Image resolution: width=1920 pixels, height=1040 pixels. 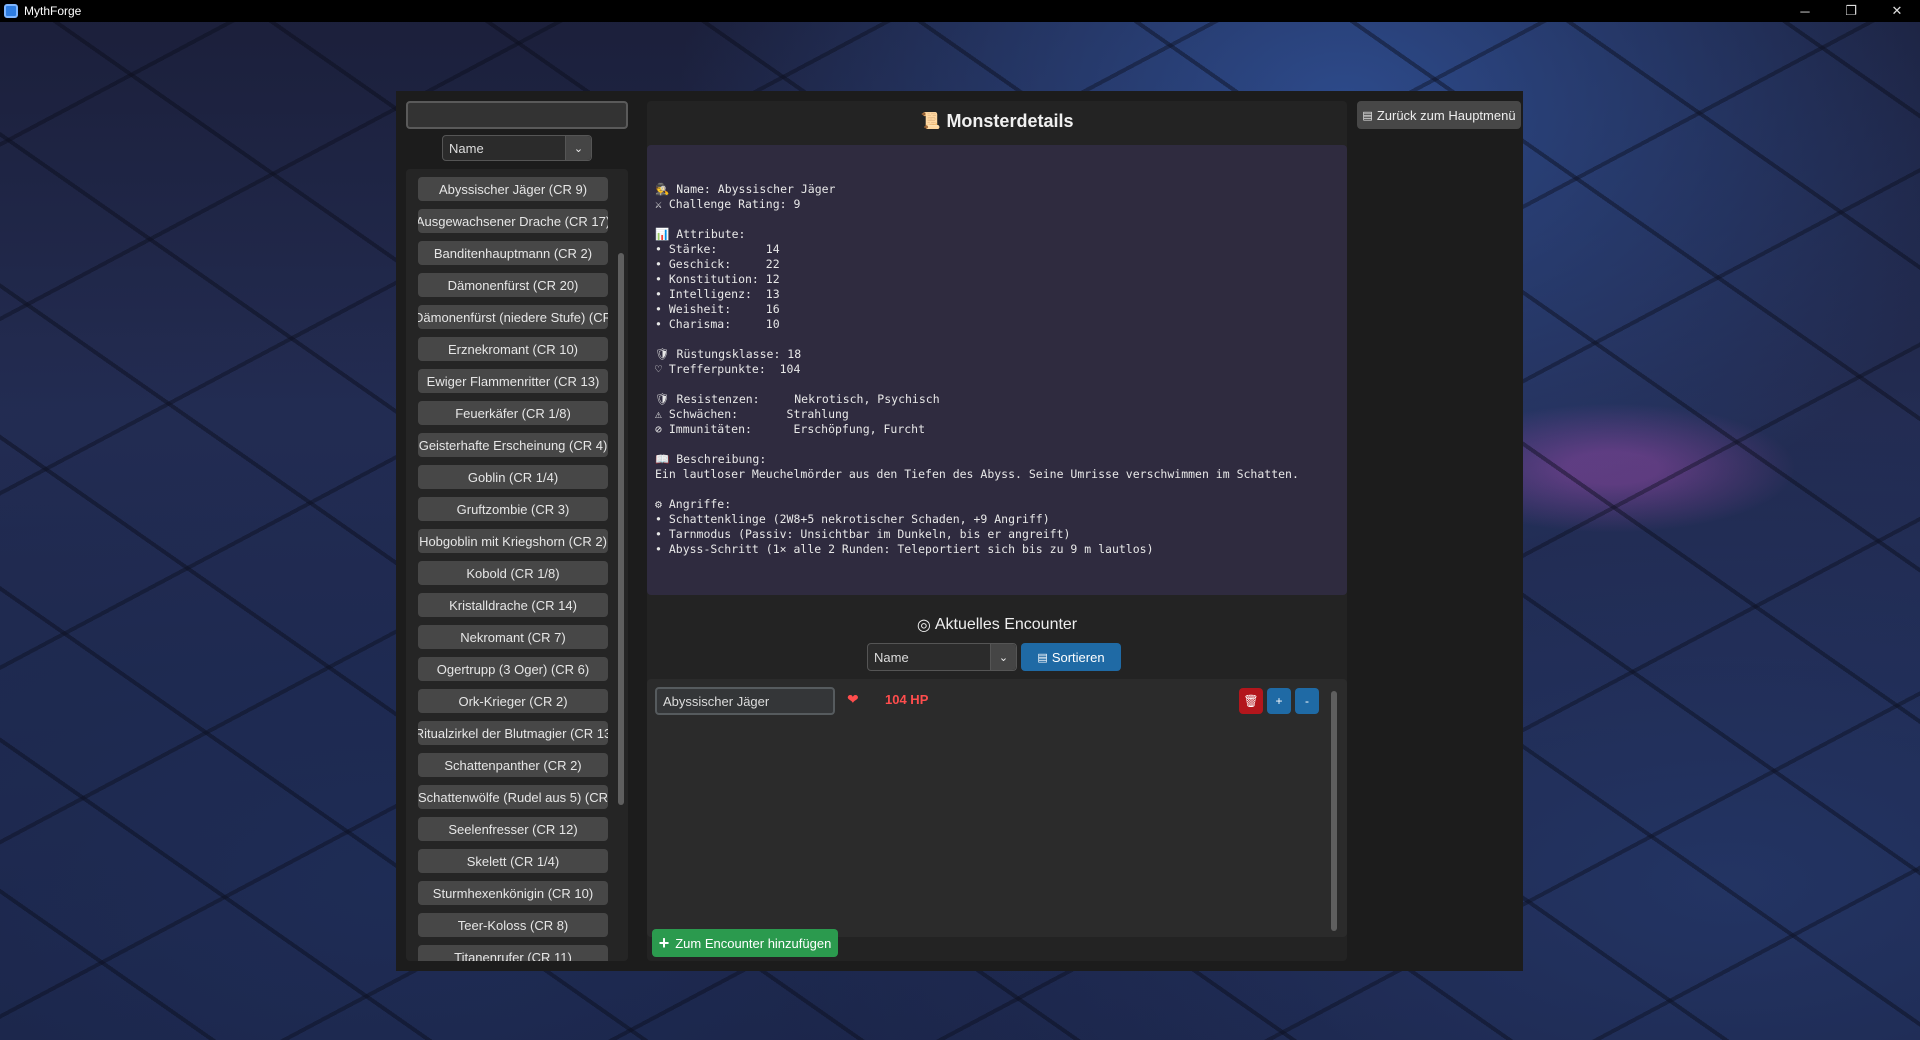 What do you see at coordinates (513, 701) in the screenshot?
I see `monster-list-item: Ork-Krieger (CR 2)` at bounding box center [513, 701].